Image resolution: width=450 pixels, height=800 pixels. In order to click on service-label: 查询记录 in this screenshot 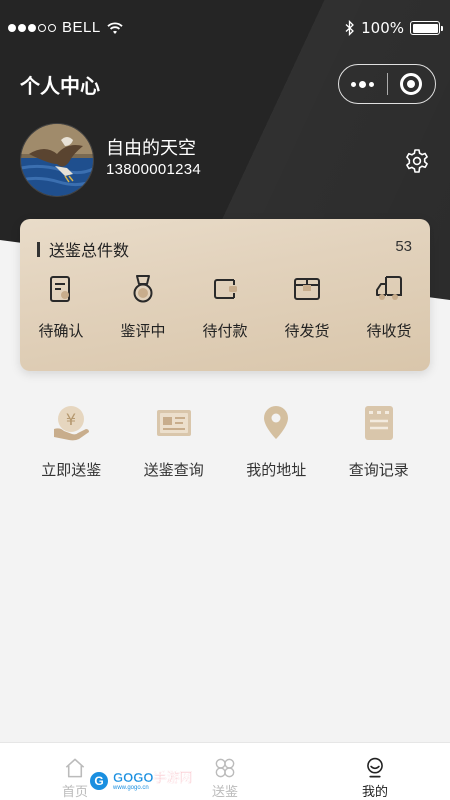, I will do `click(378, 470)`.